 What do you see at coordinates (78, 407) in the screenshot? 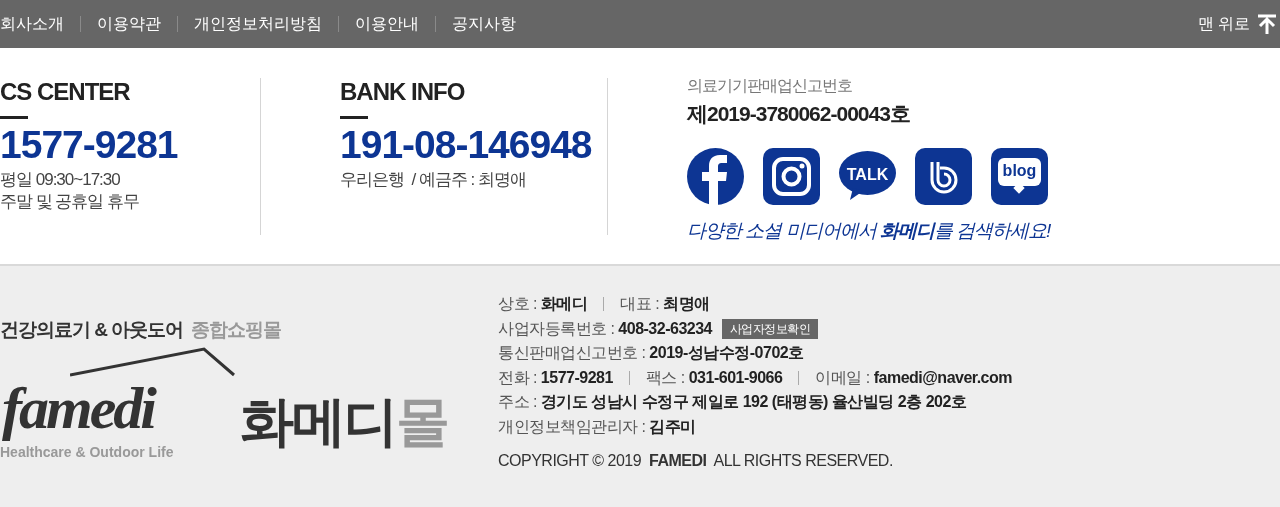
I see `brand-wordmark: famedi` at bounding box center [78, 407].